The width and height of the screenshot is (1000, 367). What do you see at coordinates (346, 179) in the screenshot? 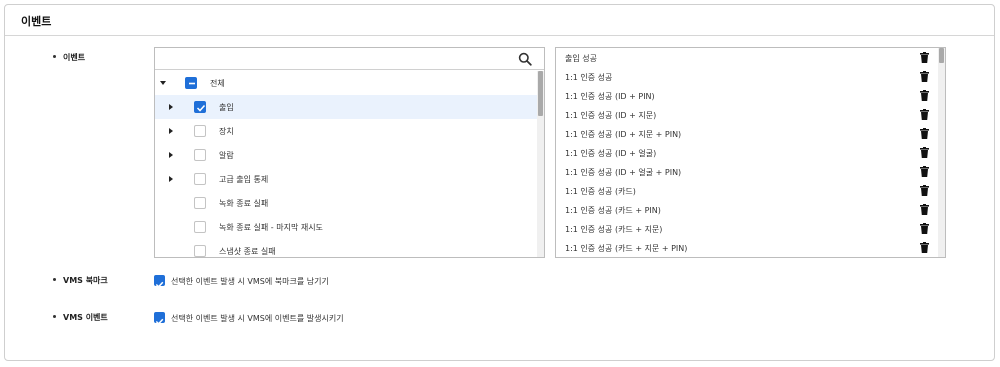
I see `tree-row: 고급 출입 통제` at bounding box center [346, 179].